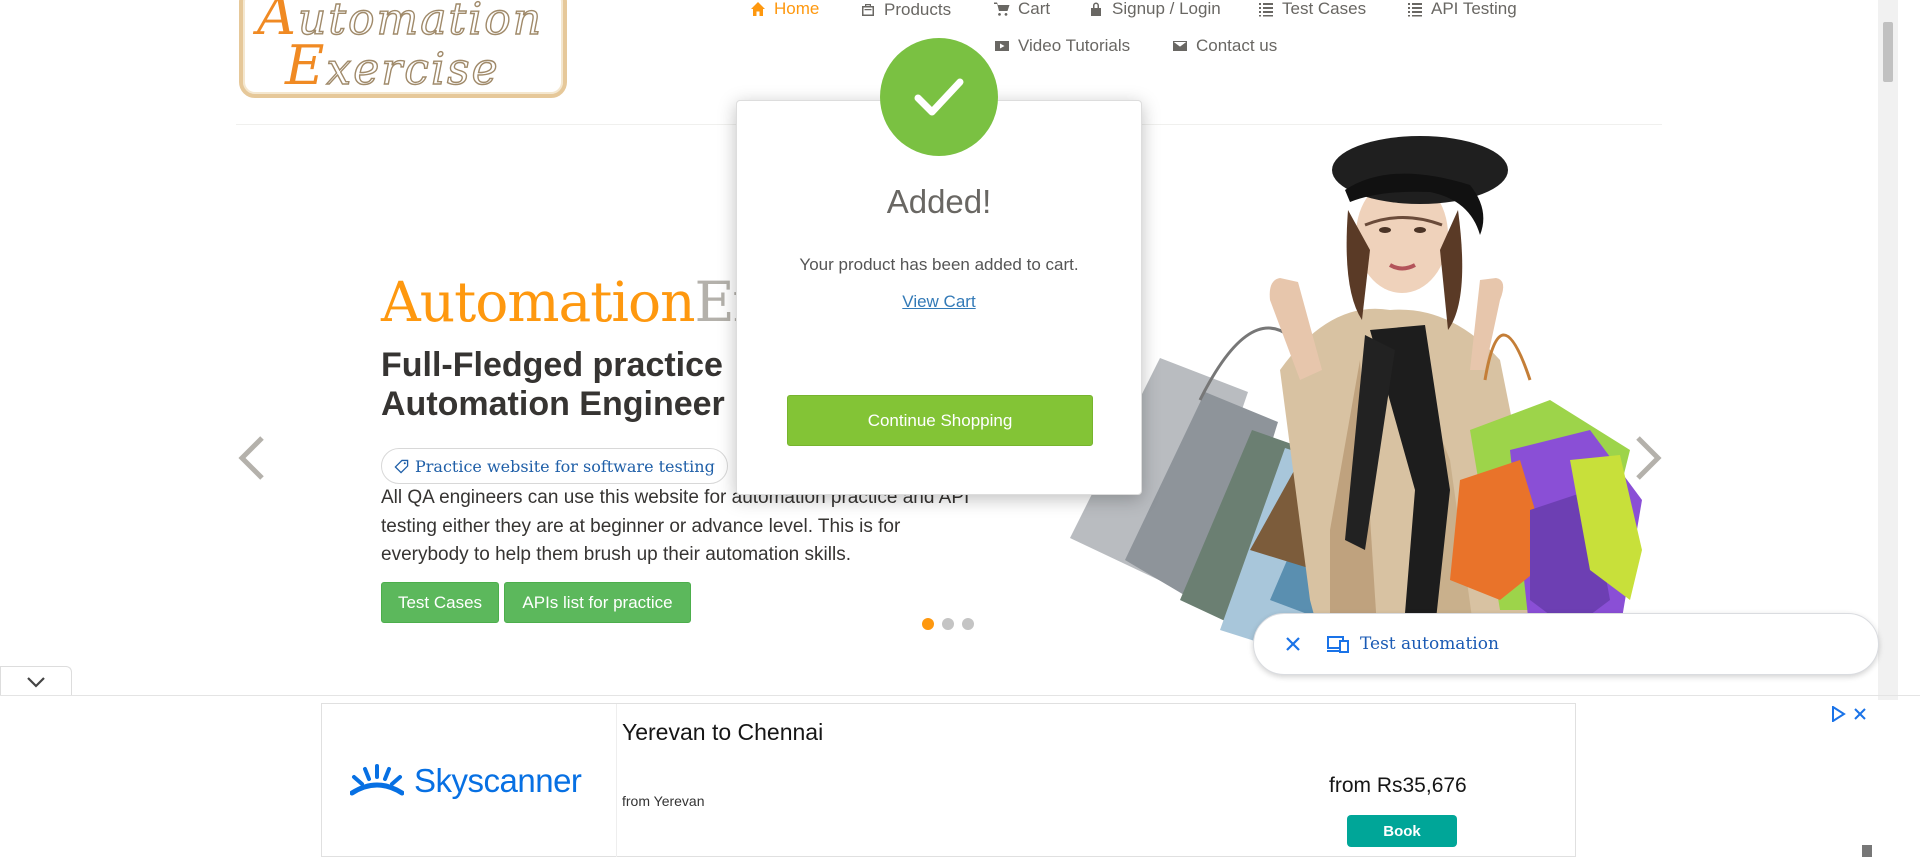  I want to click on home-icon, so click(758, 9).